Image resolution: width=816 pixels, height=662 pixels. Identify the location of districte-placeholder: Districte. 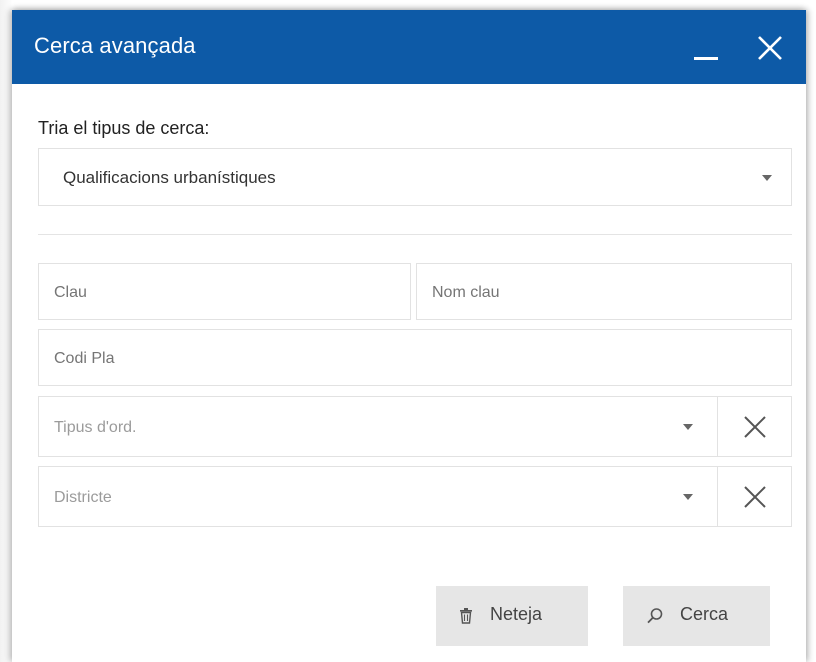
(83, 497).